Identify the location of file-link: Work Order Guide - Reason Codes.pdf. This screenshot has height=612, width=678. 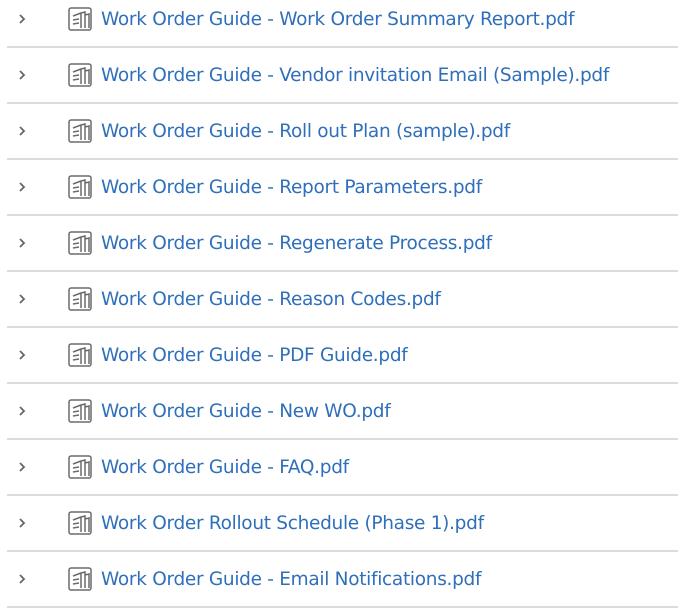
(271, 299).